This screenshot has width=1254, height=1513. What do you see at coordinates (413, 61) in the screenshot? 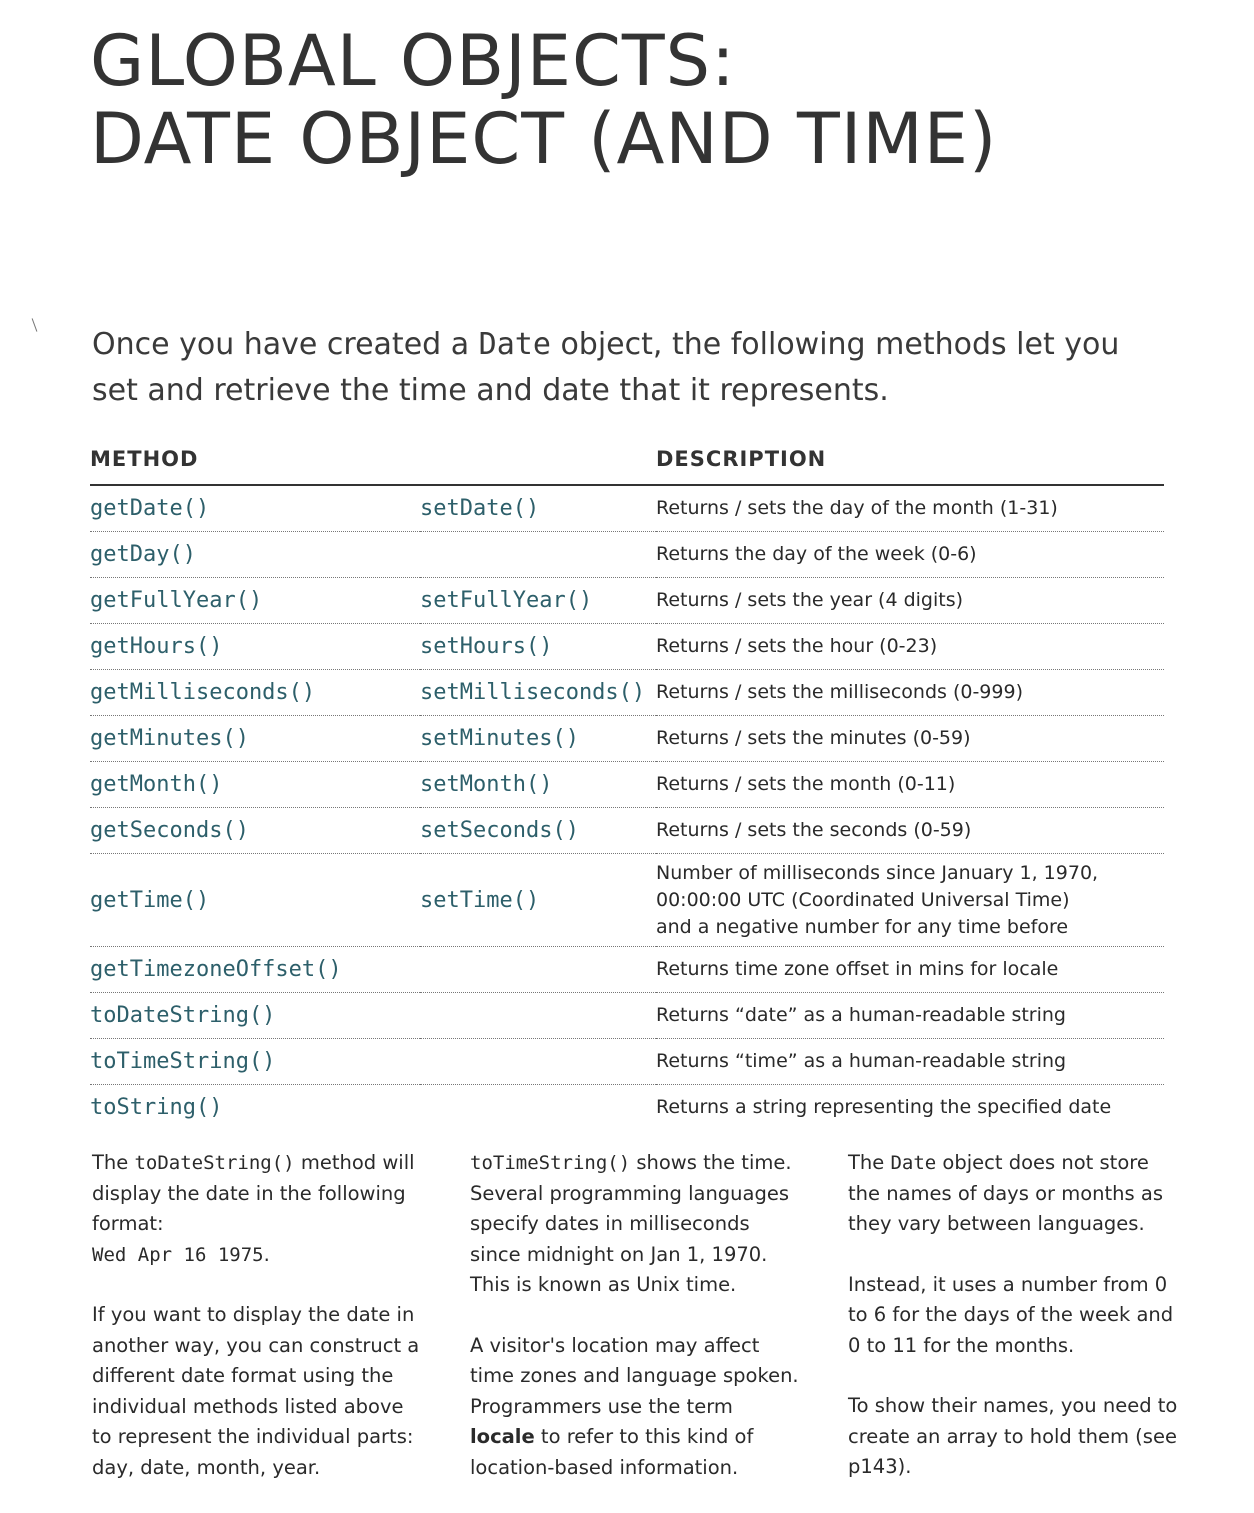
I see `title-line-1: GLOBAL OBJECTS:` at bounding box center [413, 61].